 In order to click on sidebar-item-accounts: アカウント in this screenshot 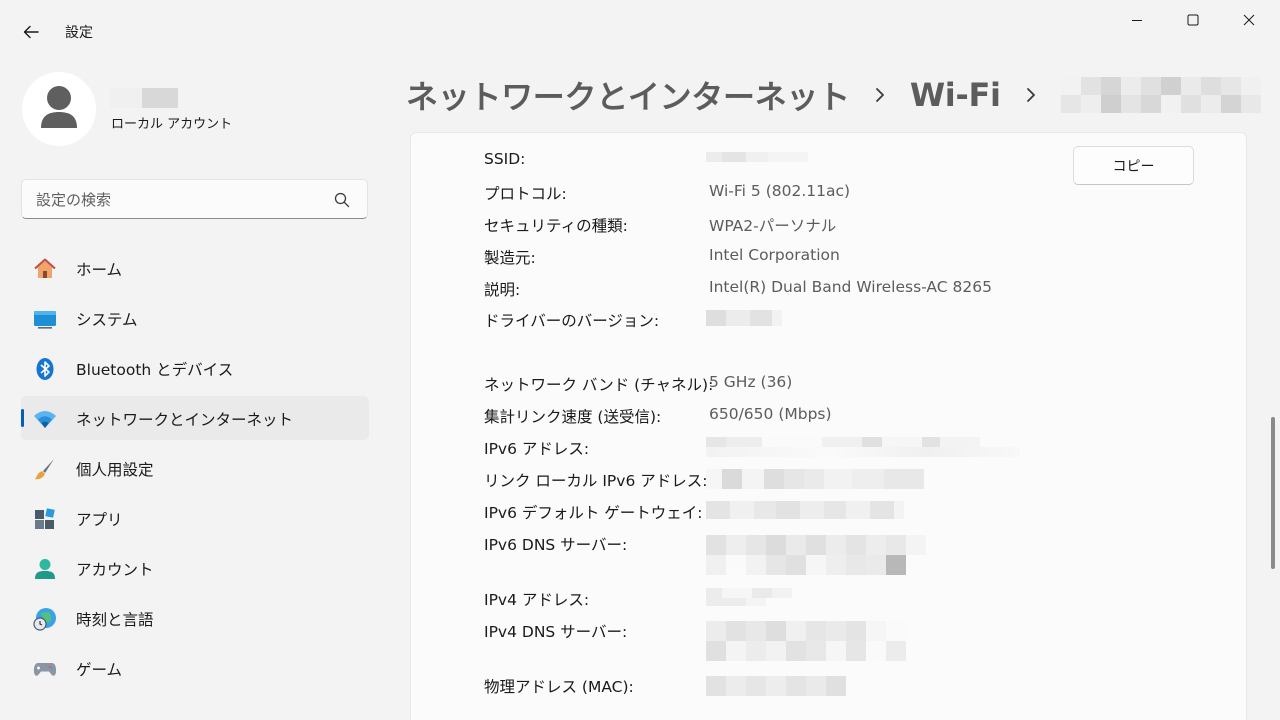, I will do `click(195, 568)`.